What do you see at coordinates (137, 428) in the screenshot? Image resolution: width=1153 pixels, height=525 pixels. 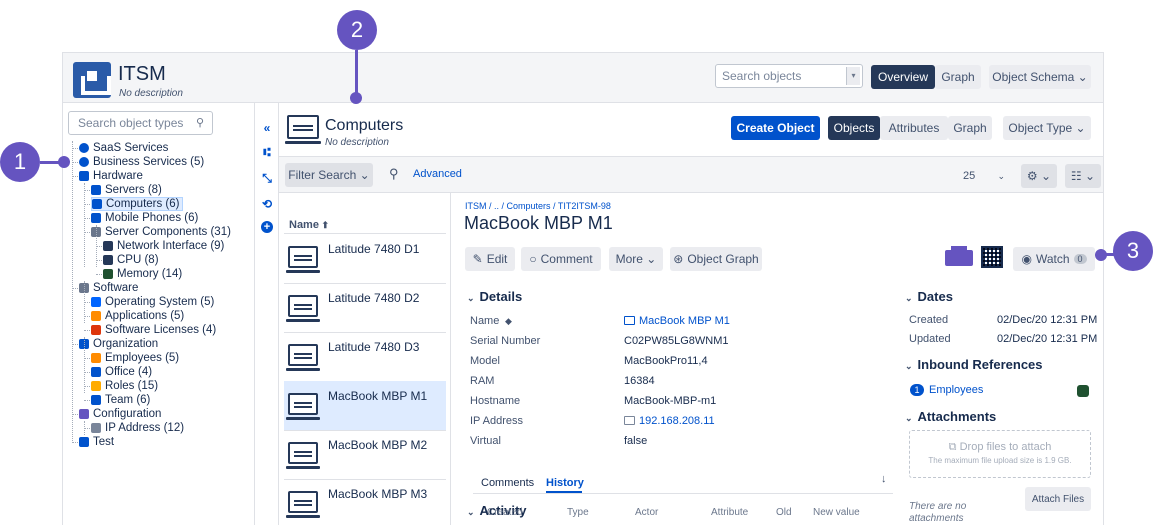 I see `tree-item: IP Address (12)` at bounding box center [137, 428].